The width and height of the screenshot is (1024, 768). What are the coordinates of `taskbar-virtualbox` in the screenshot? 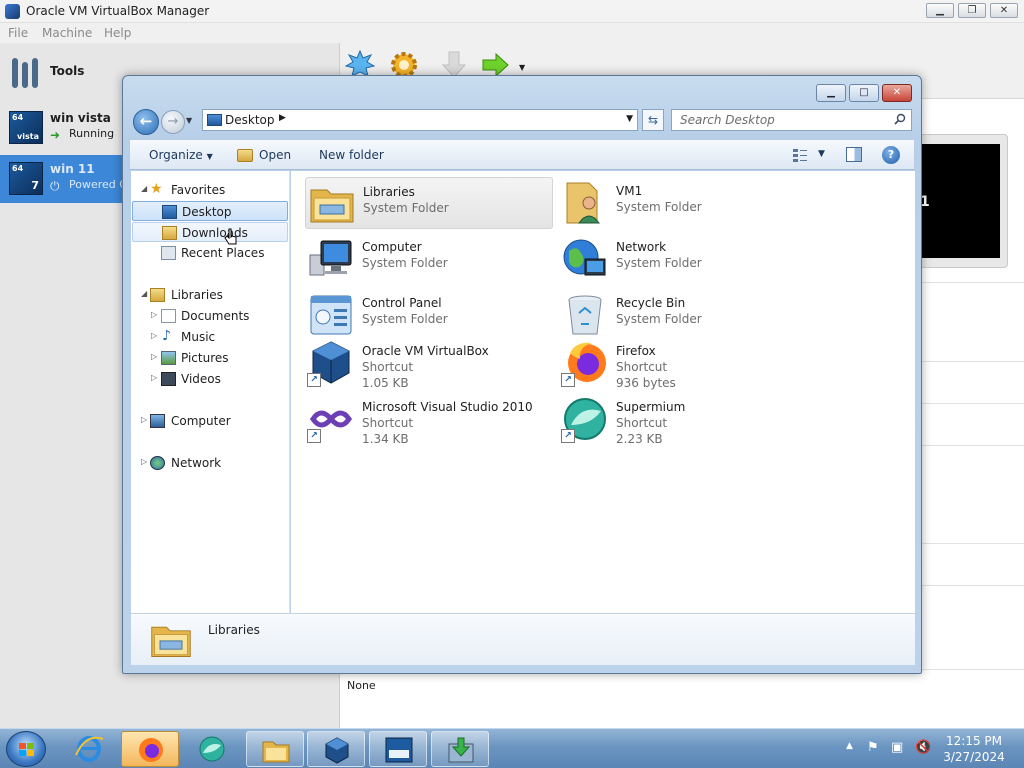 It's located at (336, 749).